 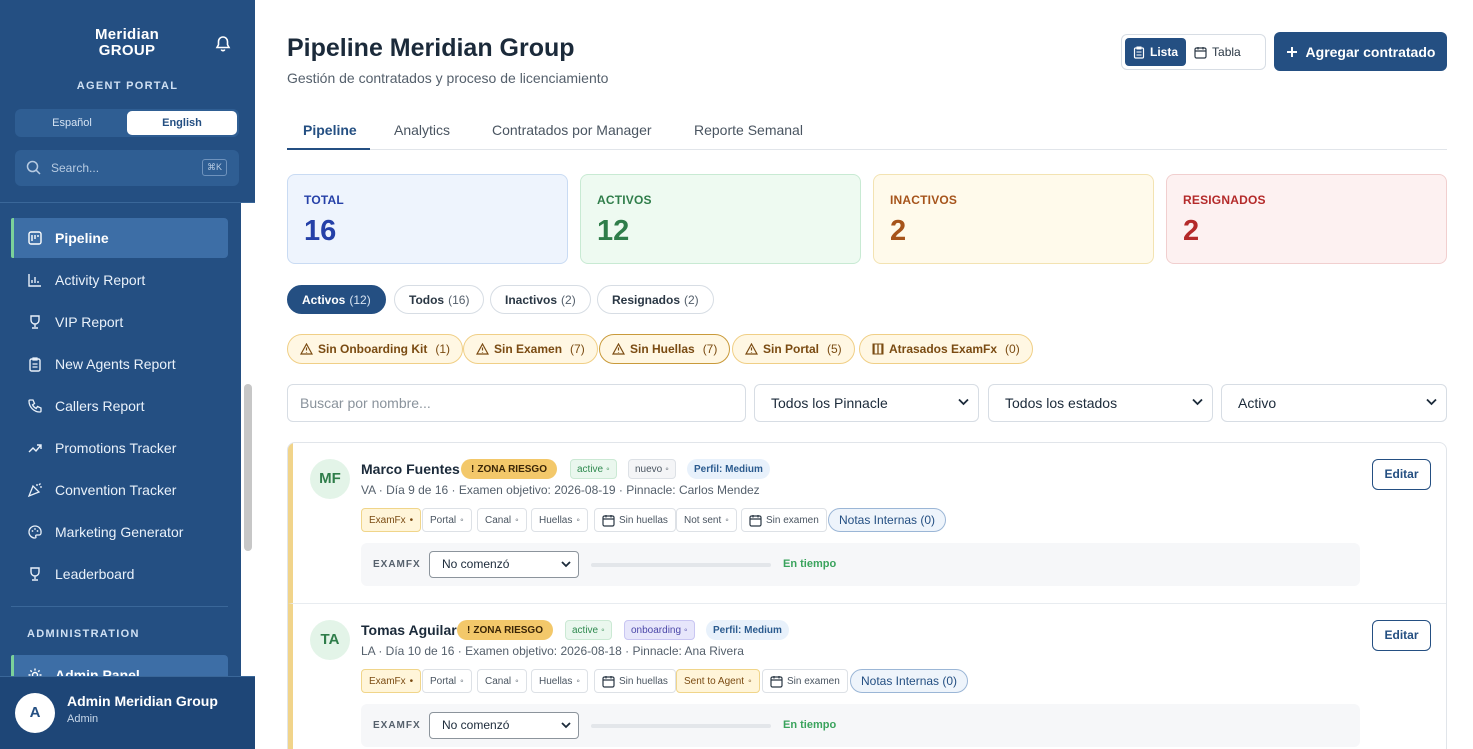 I want to click on warning-filter-sin-portal: Sin Portal (5), so click(x=793, y=349).